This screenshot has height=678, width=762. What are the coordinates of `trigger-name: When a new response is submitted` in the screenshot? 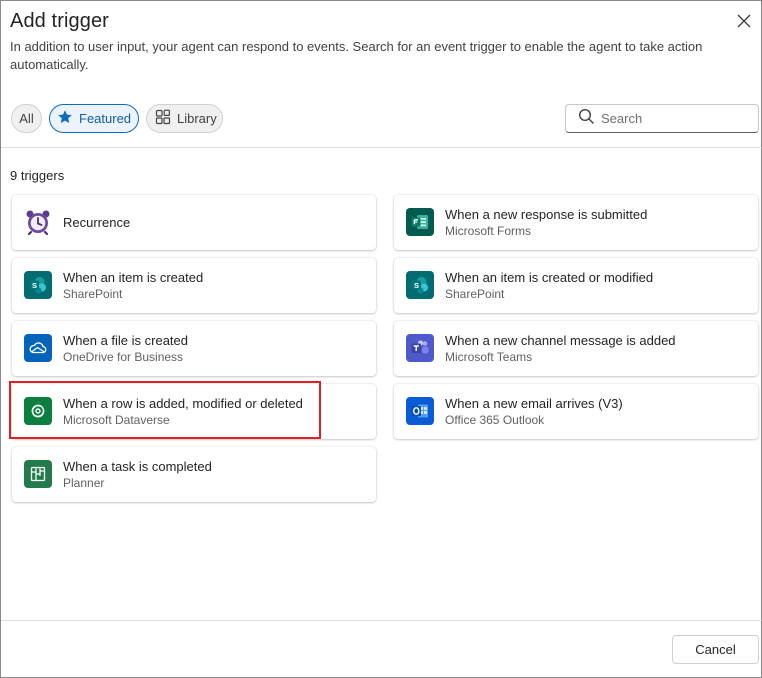 It's located at (546, 214).